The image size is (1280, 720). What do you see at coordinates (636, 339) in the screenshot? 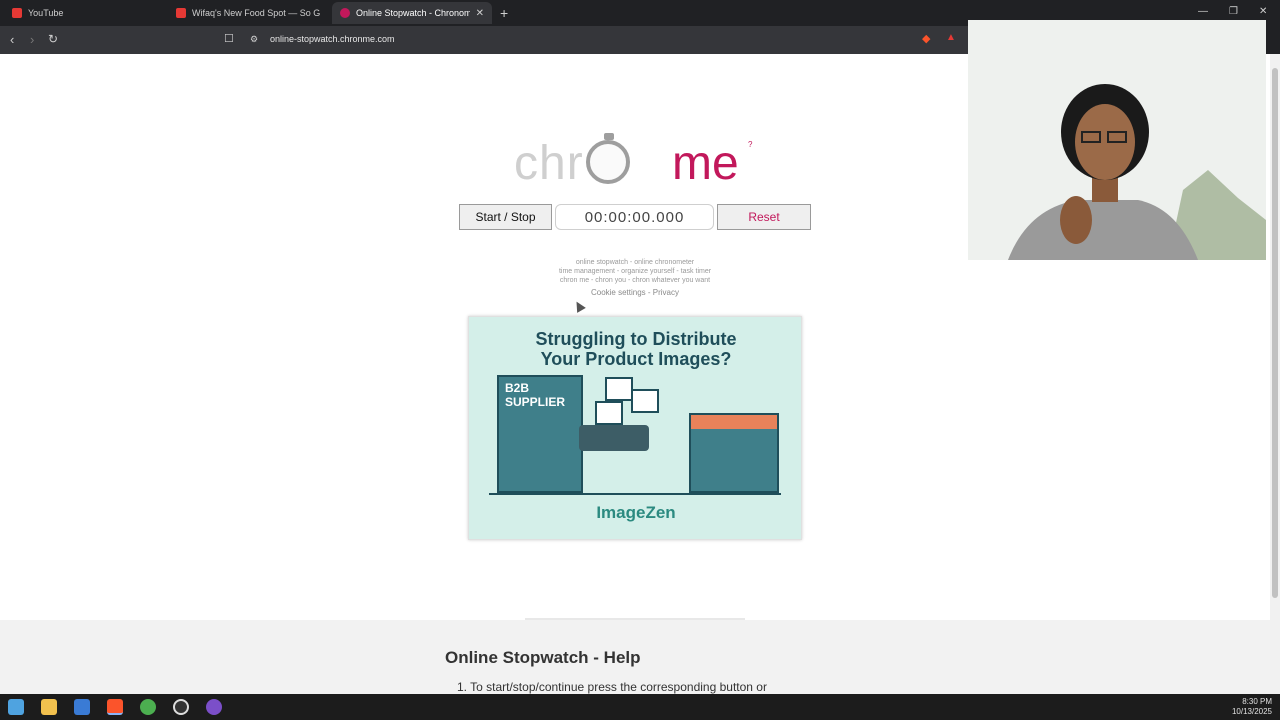
I see `ad-headline-line-1: Struggling to Distribute` at bounding box center [636, 339].